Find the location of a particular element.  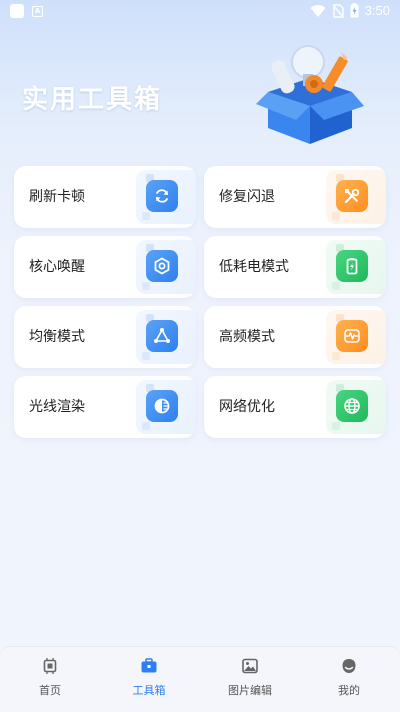

battery-status-icon is located at coordinates (354, 10).